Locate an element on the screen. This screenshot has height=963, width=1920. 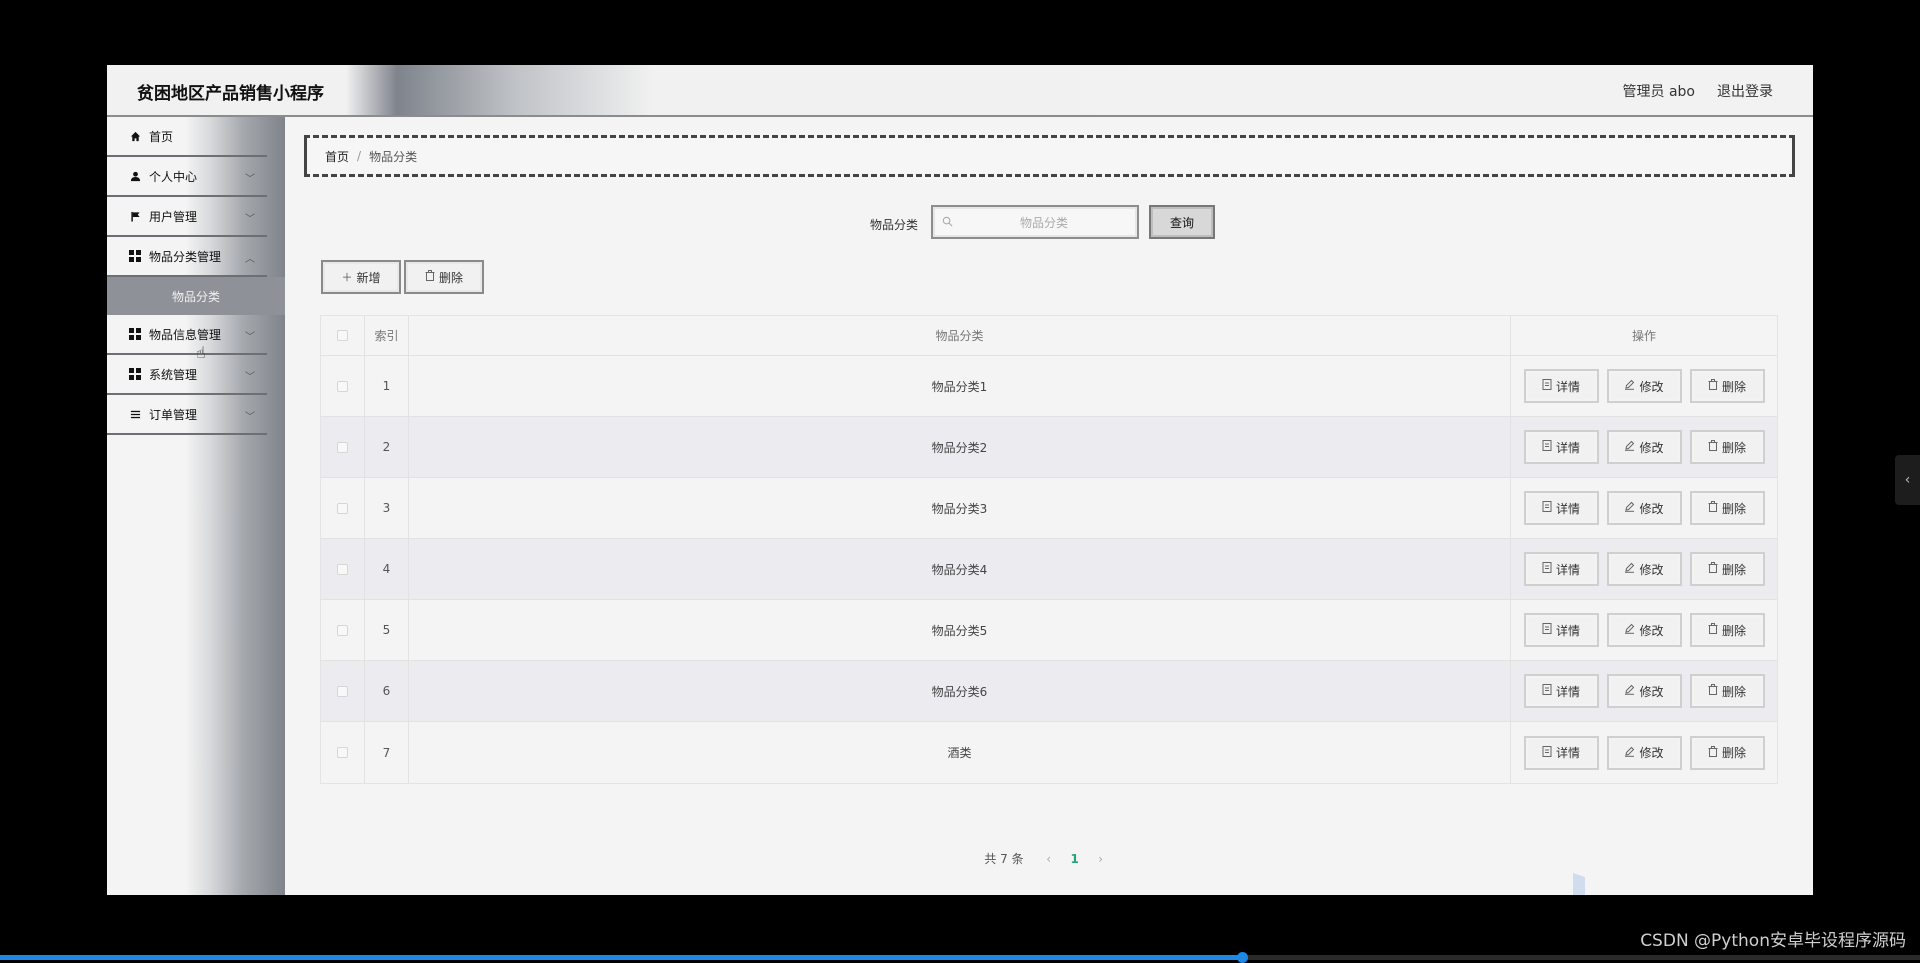
sidebar-item-order-management: 订单管理 ﹀ is located at coordinates (187, 415).